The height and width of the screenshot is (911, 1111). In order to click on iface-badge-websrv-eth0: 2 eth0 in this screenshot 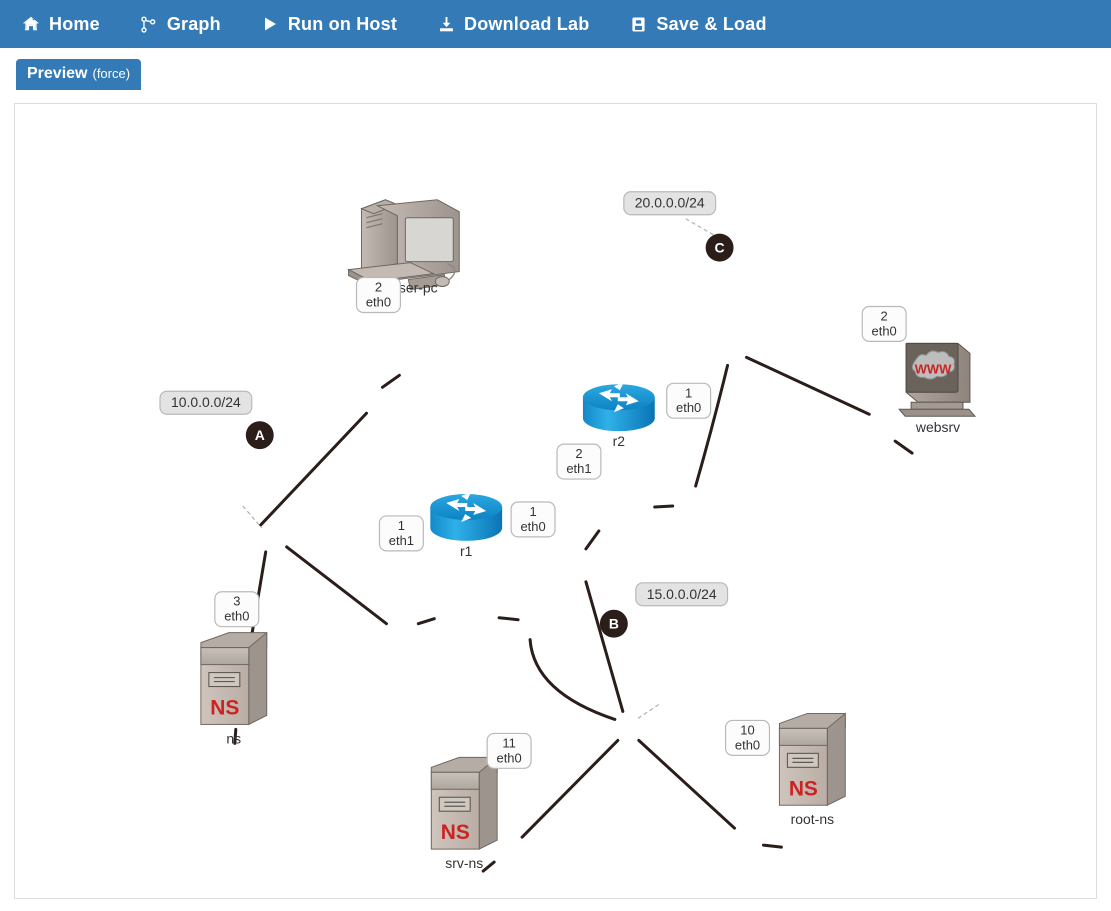, I will do `click(884, 324)`.